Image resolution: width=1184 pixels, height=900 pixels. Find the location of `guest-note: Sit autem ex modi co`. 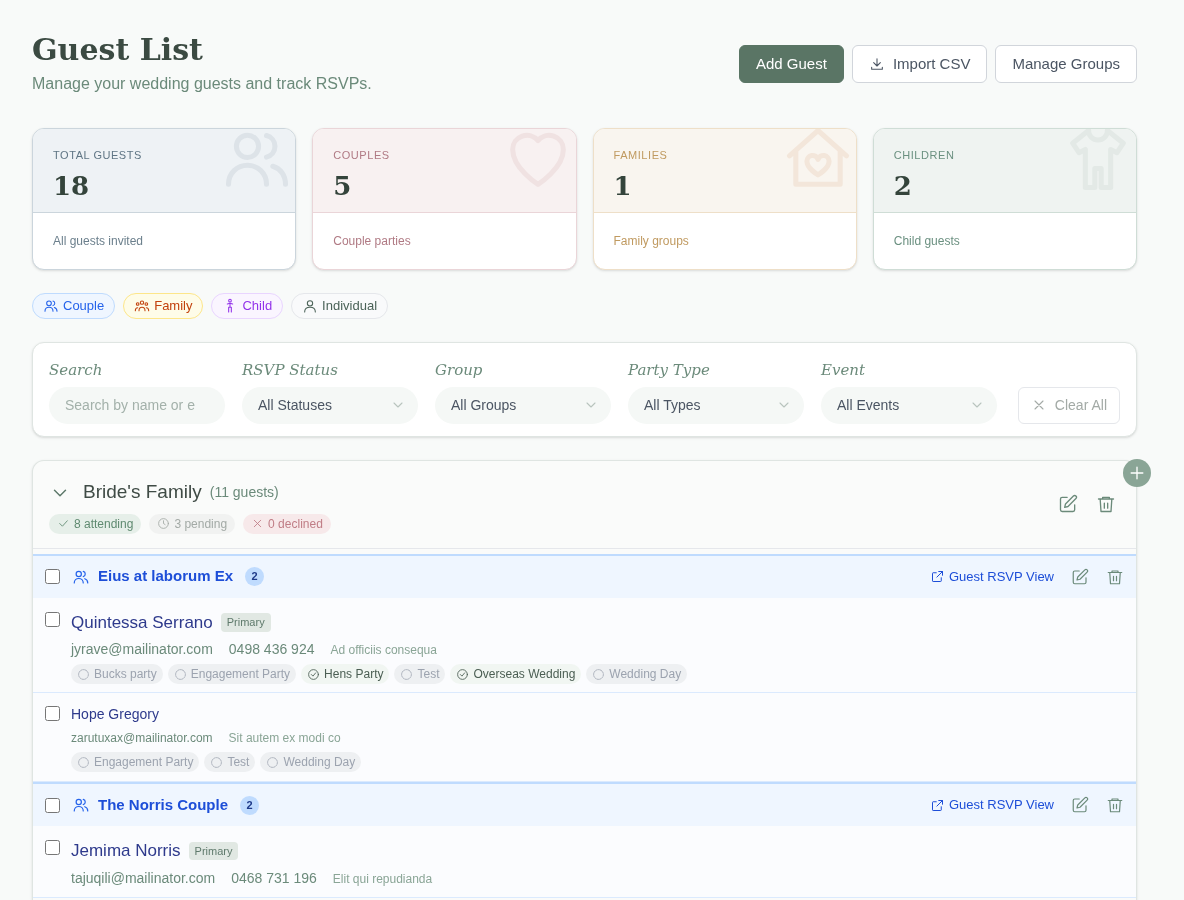

guest-note: Sit autem ex modi co is located at coordinates (284, 738).